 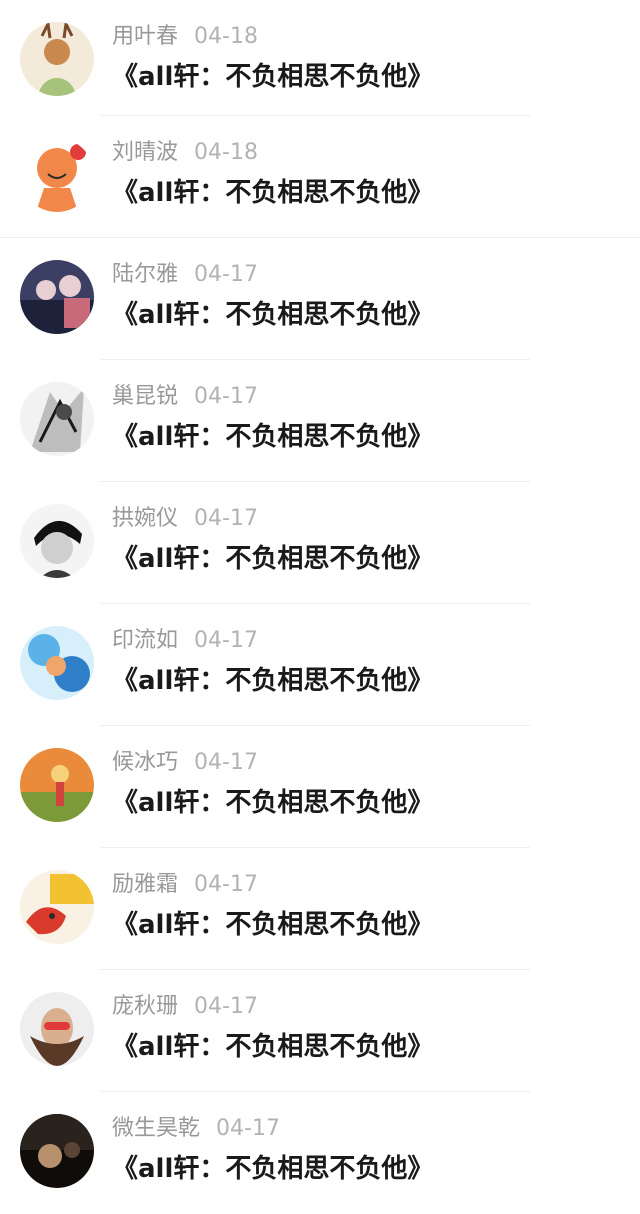 What do you see at coordinates (57, 541) in the screenshot?
I see `manga-boy-avatar` at bounding box center [57, 541].